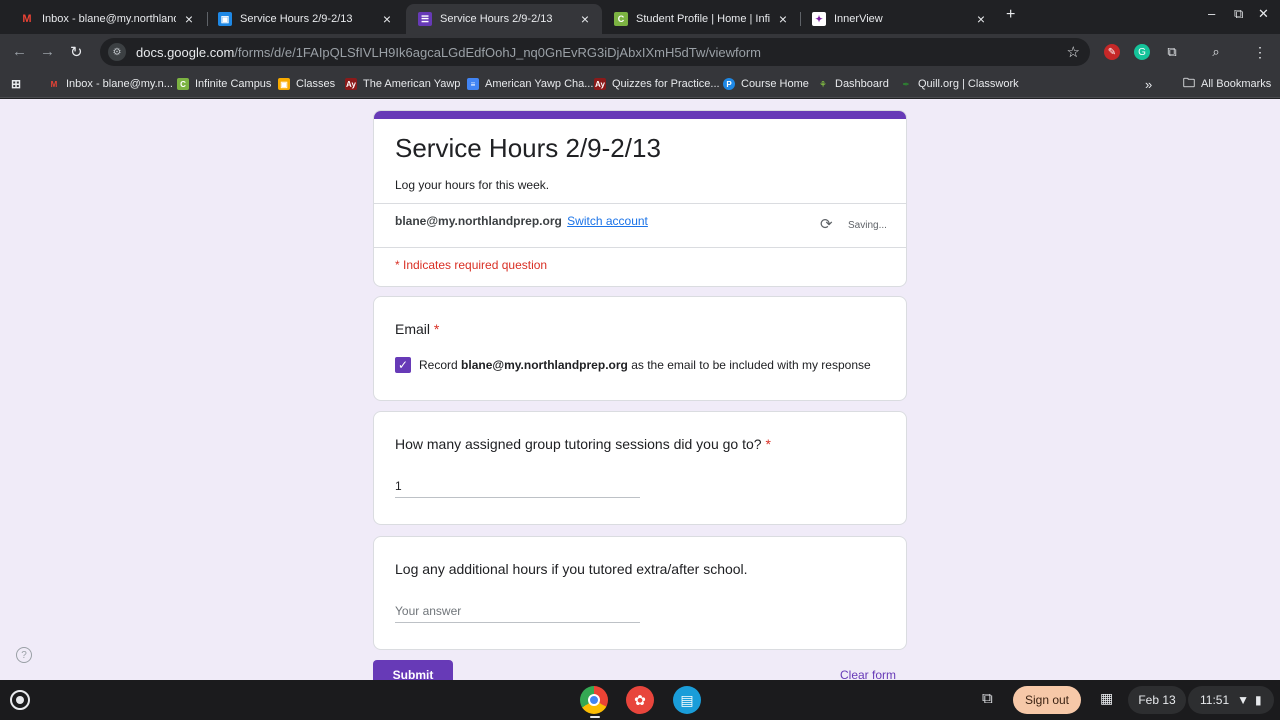 This screenshot has width=1280, height=720. I want to click on bookmark-star-icon: ☆, so click(1073, 52).